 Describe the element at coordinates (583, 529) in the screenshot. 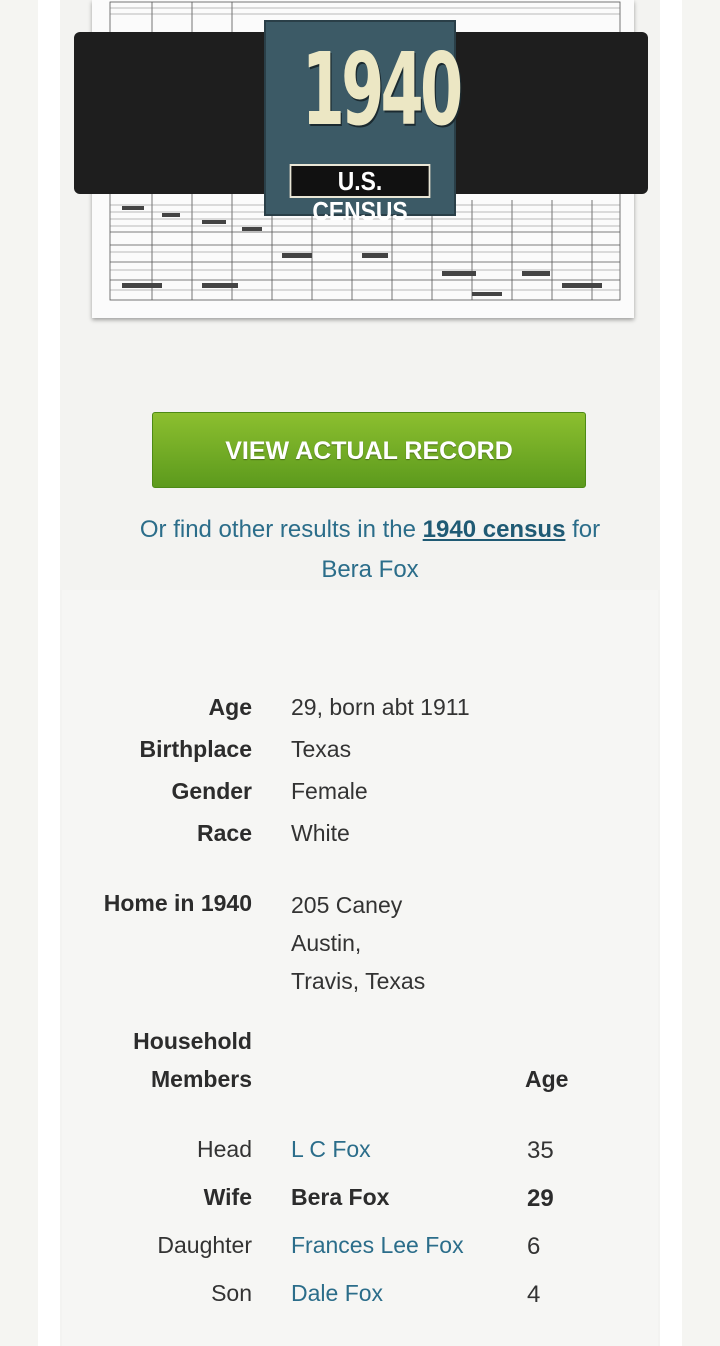

I see `find-other-suffix: for` at that location.